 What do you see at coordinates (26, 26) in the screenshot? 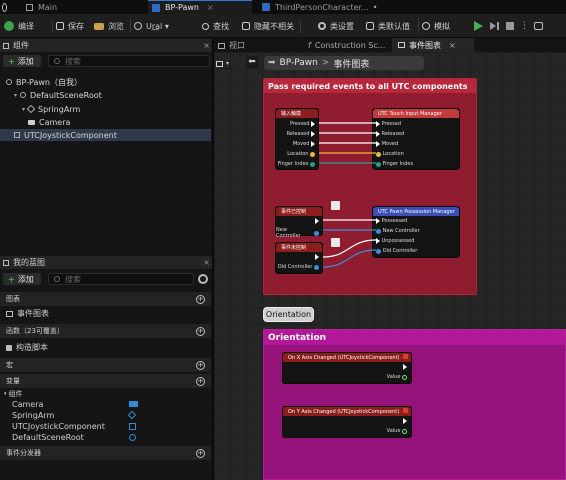
I see `compile-label: 编译` at bounding box center [26, 26].